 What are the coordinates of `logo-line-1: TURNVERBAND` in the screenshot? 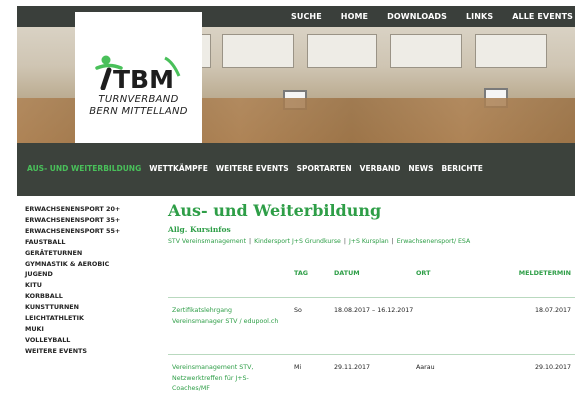 It's located at (138, 99).